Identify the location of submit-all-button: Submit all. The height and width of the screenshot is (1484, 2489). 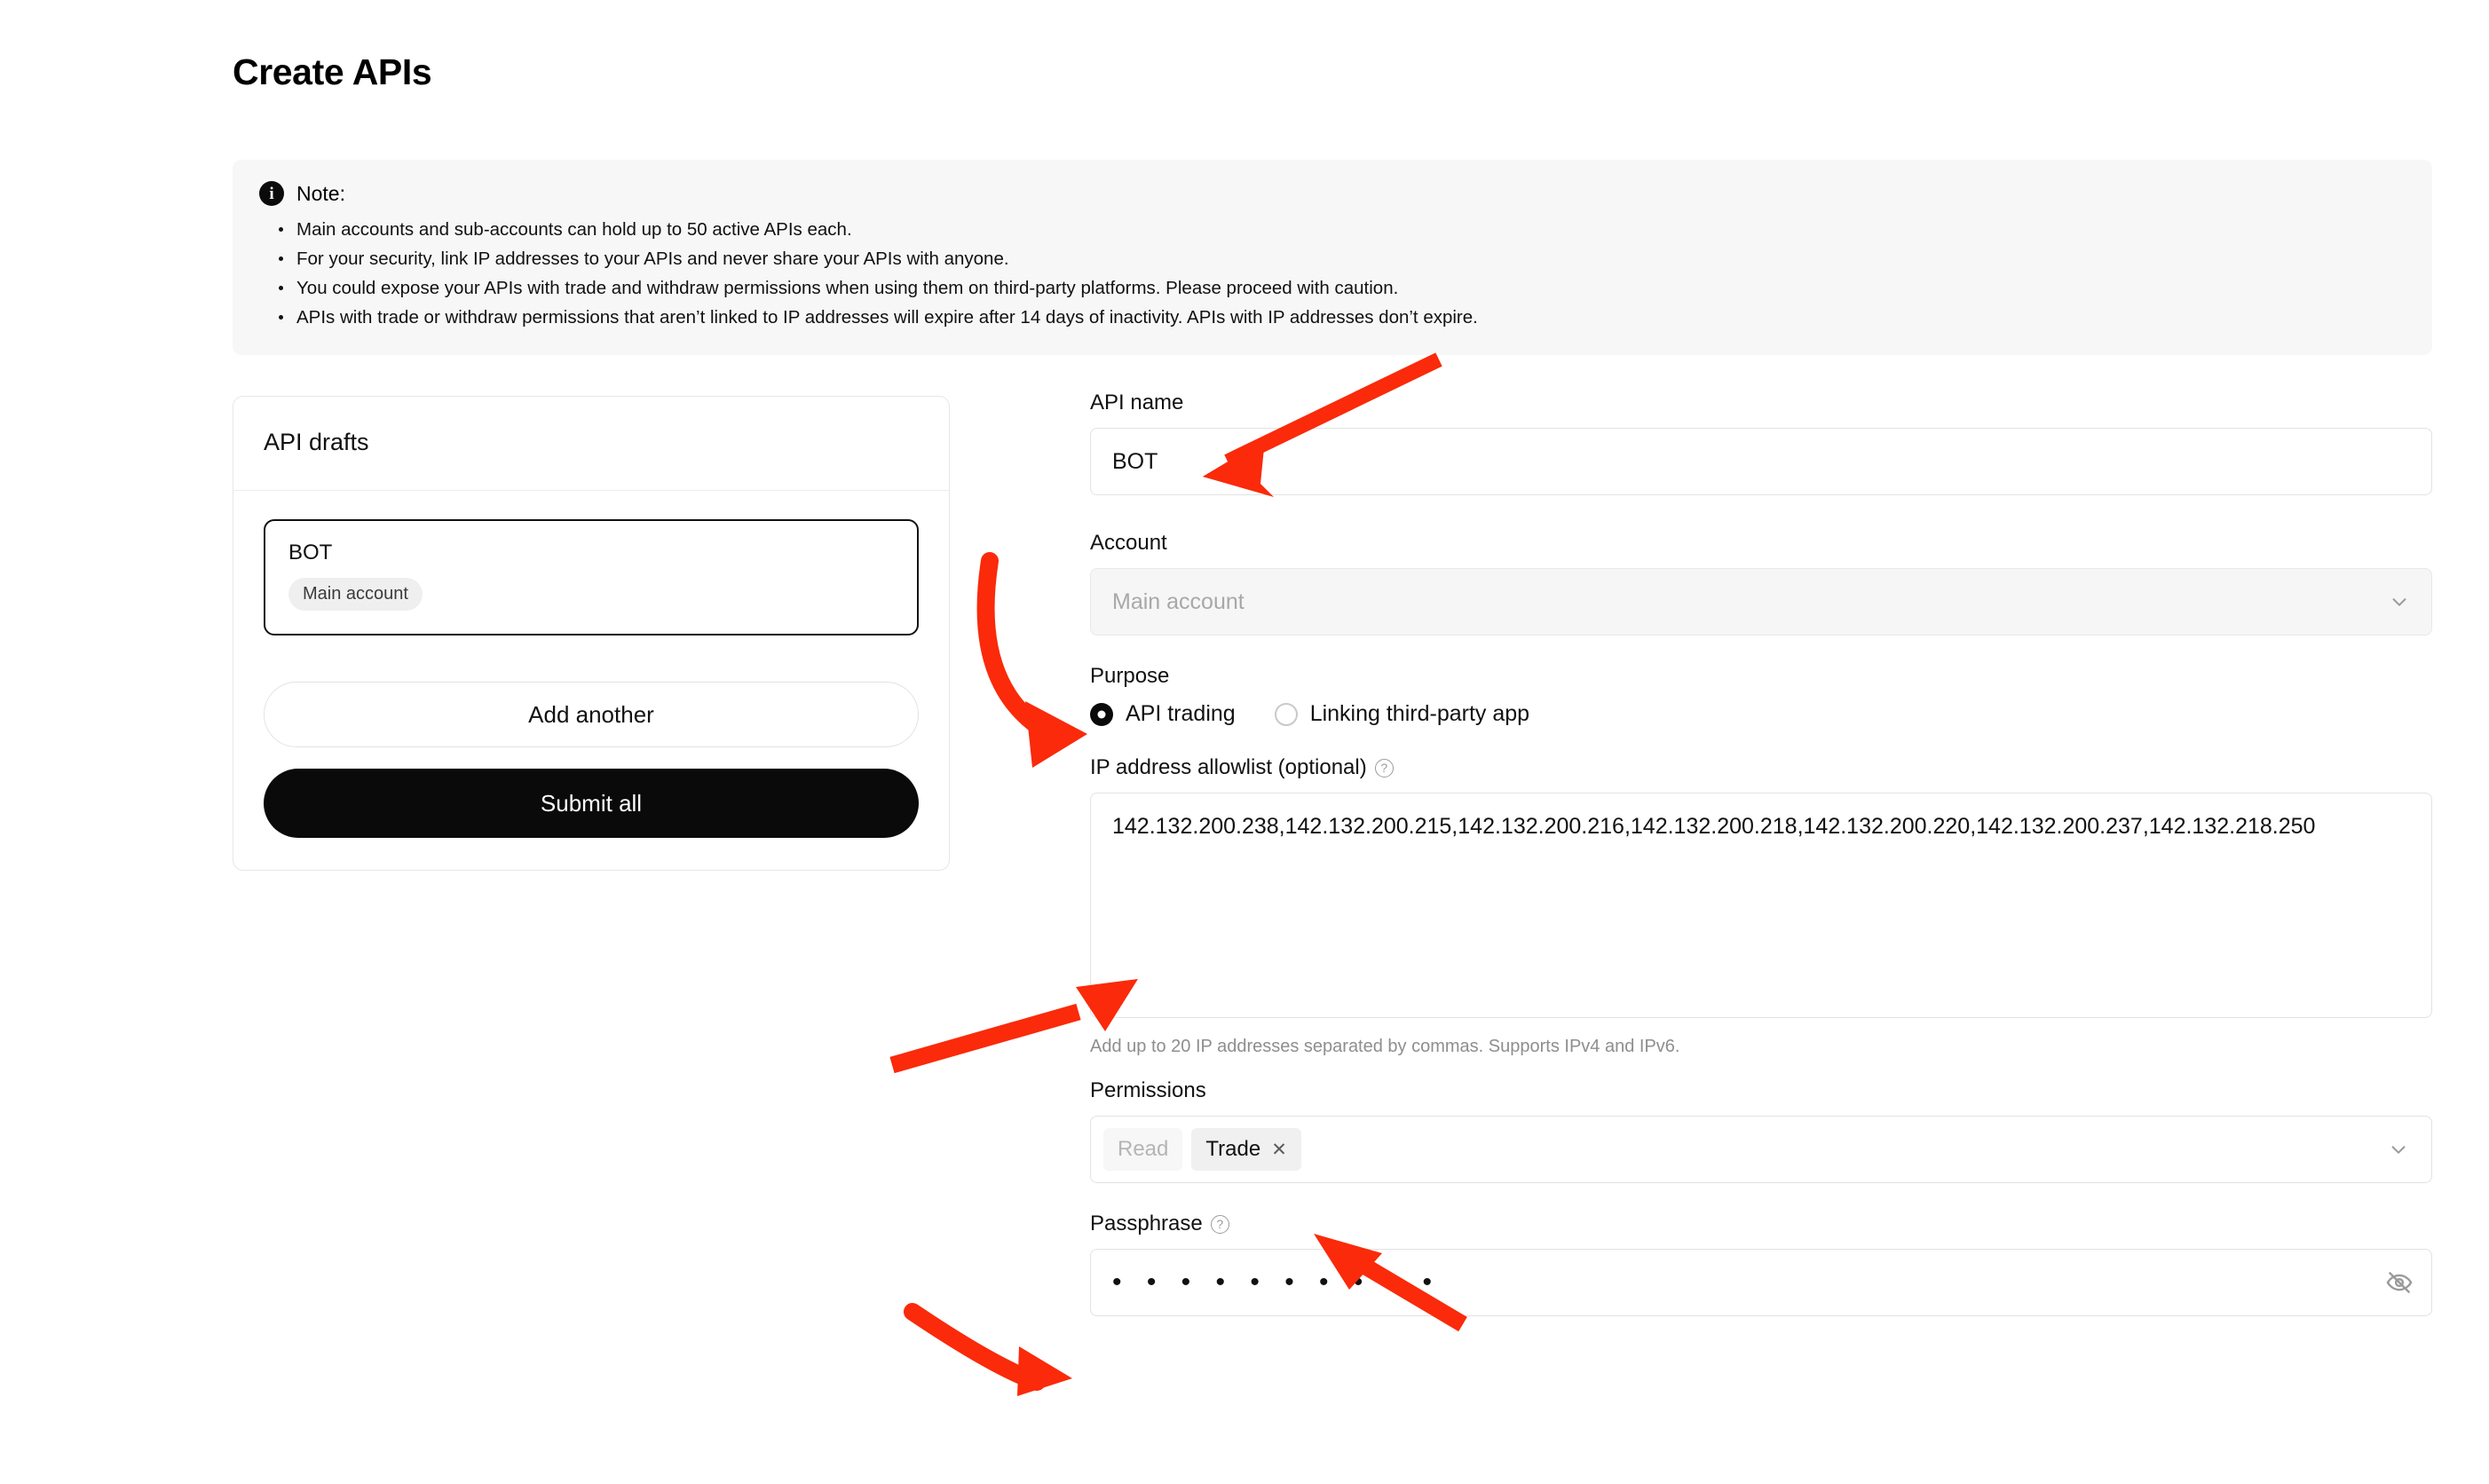
(591, 804).